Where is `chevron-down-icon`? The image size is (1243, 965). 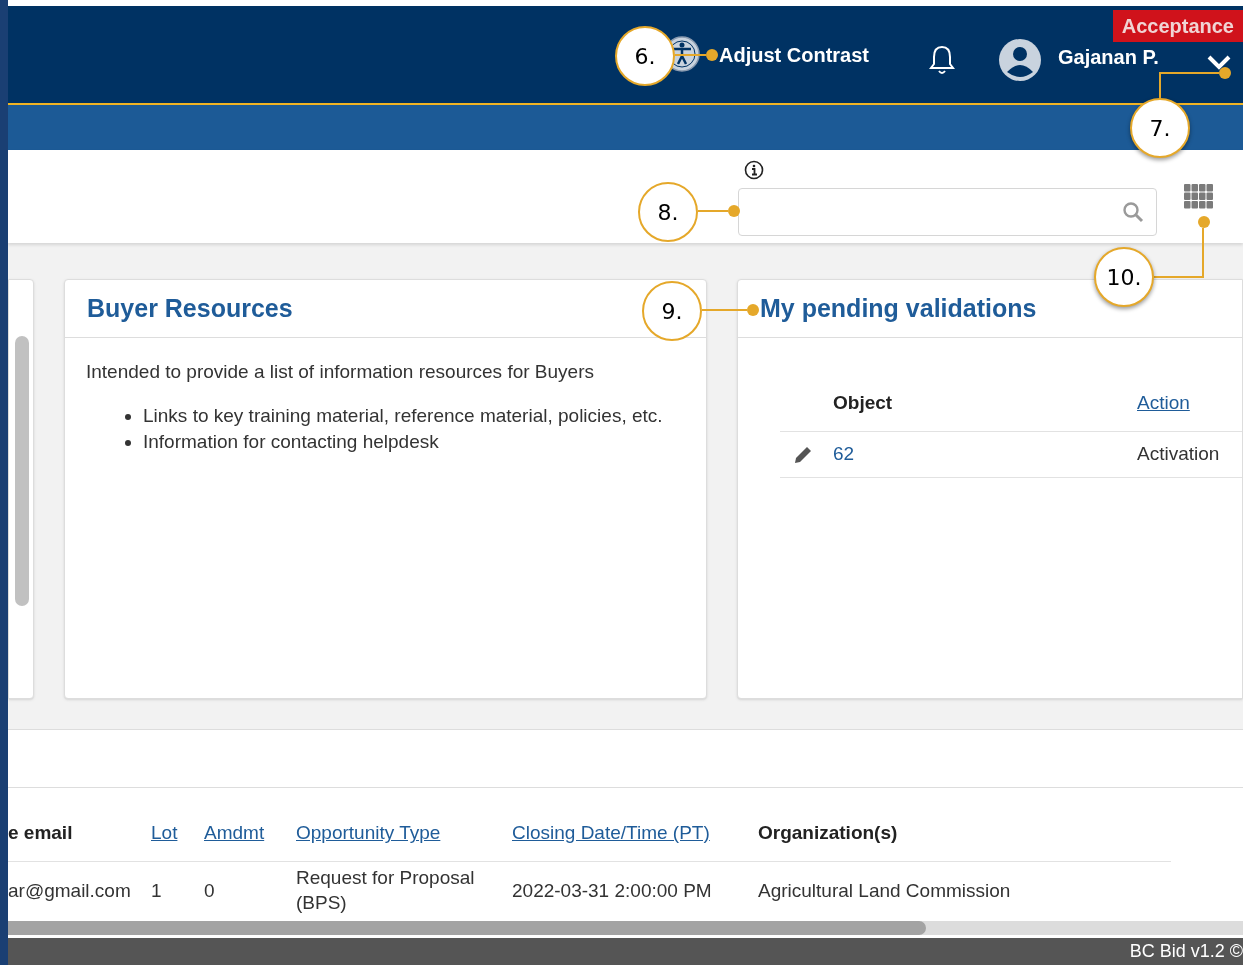
chevron-down-icon is located at coordinates (1219, 63).